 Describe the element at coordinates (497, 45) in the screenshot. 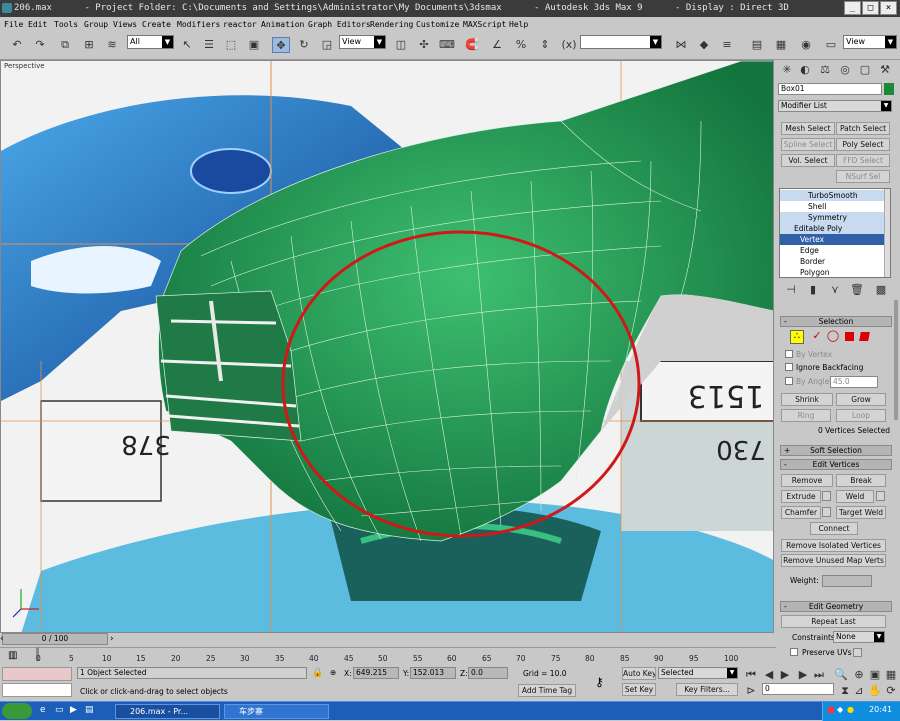

I see `angle-snap-icon: ∠` at that location.